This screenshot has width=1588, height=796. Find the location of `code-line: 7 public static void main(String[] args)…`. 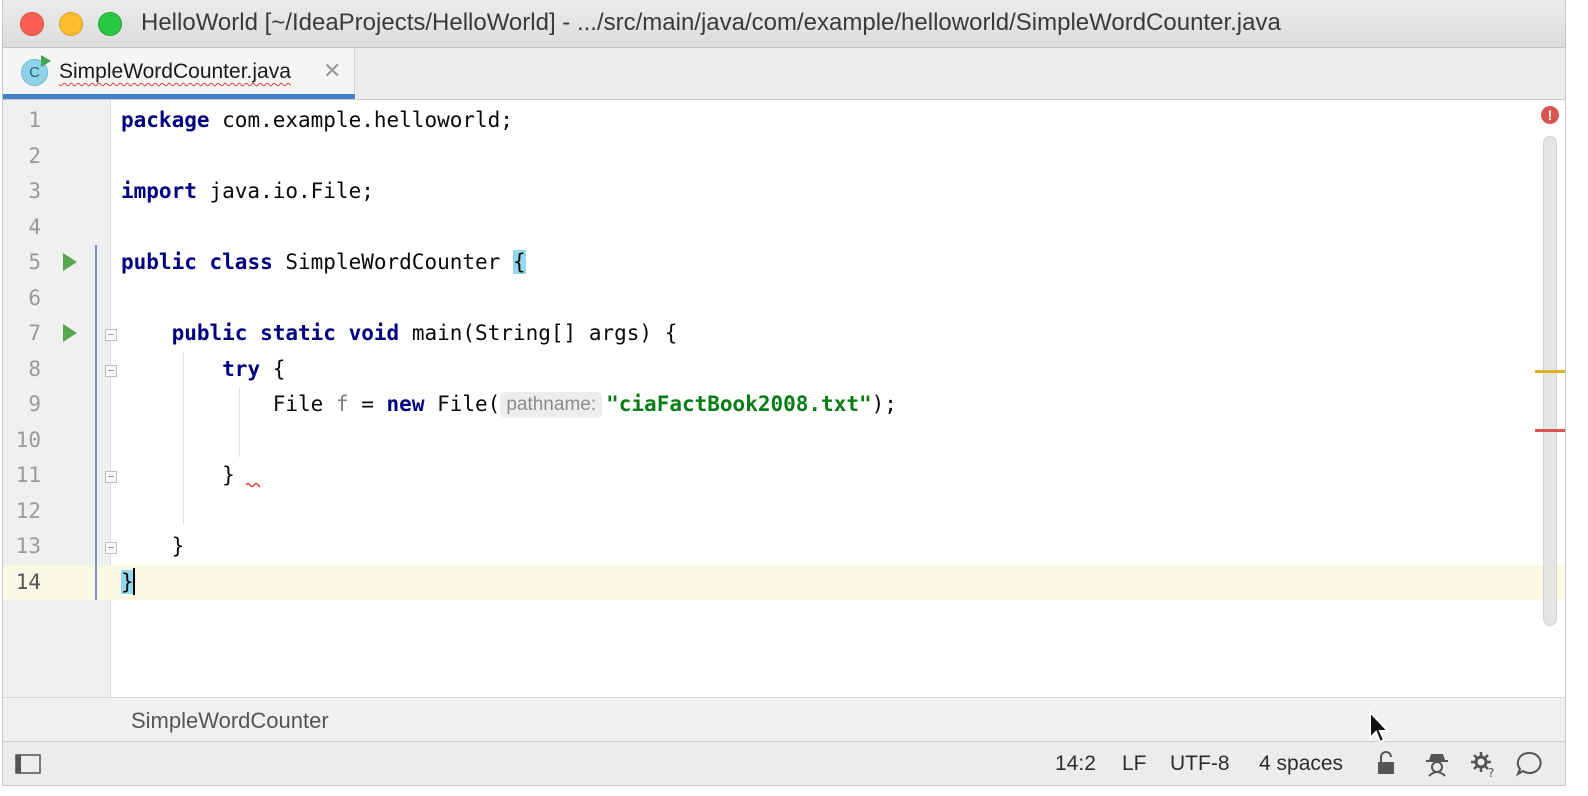

code-line: 7 public static void main(String[] args)… is located at coordinates (784, 334).